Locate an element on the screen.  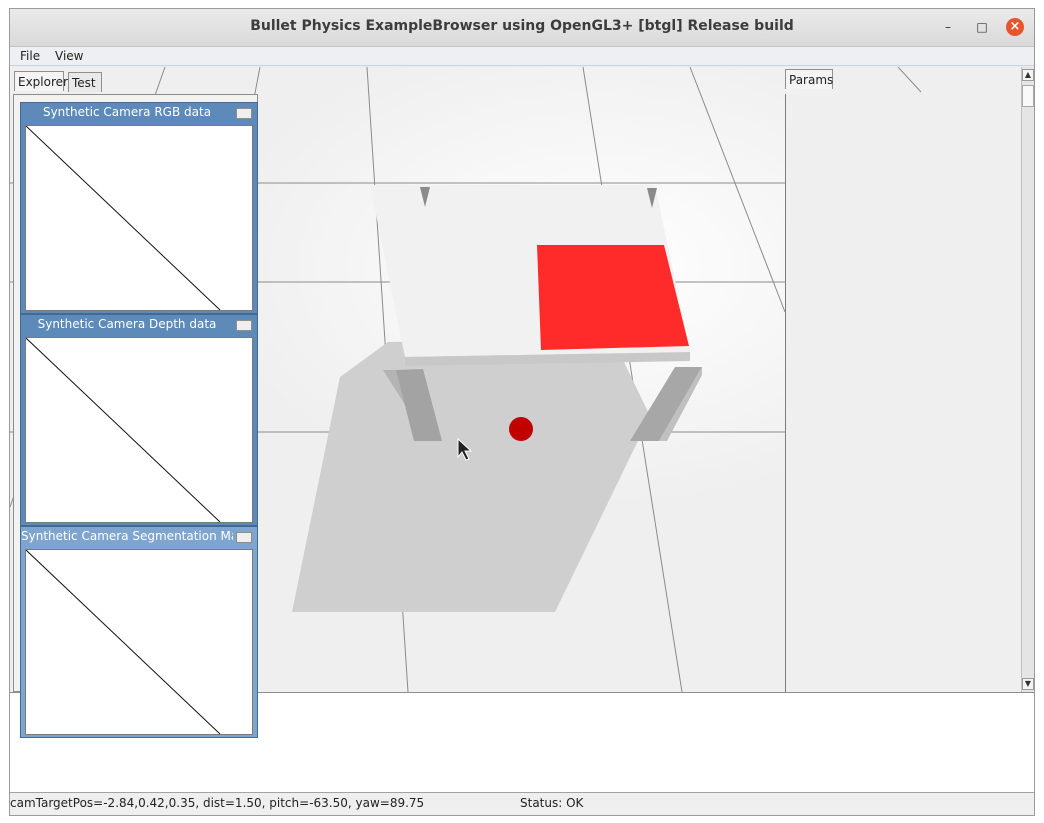
menu-view: View is located at coordinates (69, 56).